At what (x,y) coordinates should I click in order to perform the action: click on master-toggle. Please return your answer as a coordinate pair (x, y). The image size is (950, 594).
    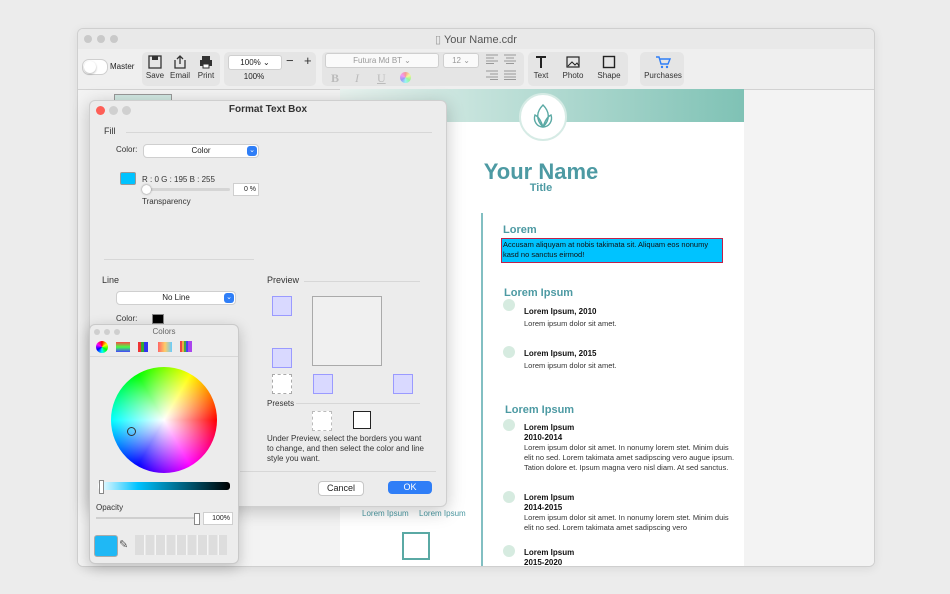
    Looking at the image, I should click on (95, 67).